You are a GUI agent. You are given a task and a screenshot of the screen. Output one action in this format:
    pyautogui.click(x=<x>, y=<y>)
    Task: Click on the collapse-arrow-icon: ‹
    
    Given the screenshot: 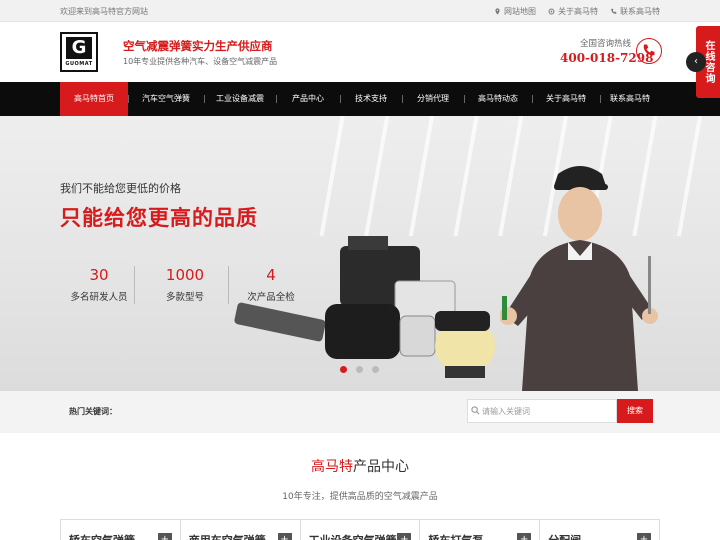 What is the action you would take?
    pyautogui.click(x=696, y=62)
    